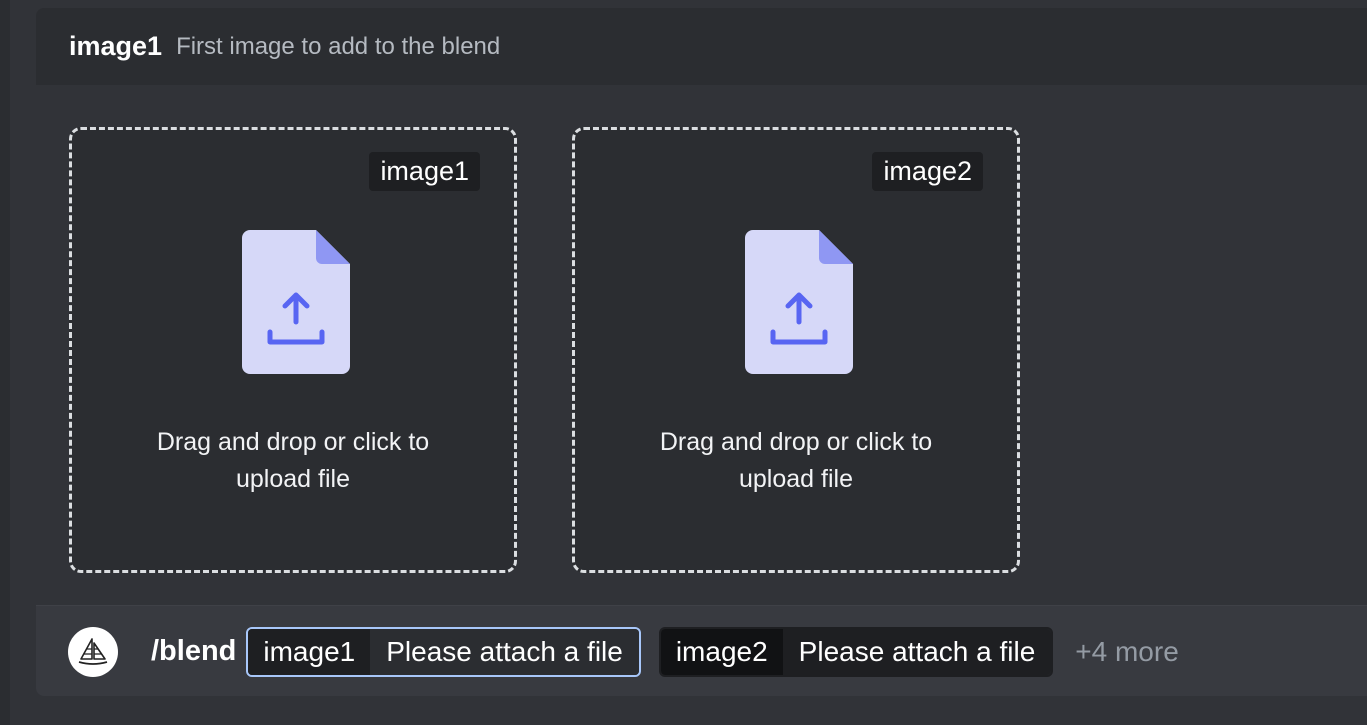  What do you see at coordinates (194, 651) in the screenshot?
I see `command-name: /blend` at bounding box center [194, 651].